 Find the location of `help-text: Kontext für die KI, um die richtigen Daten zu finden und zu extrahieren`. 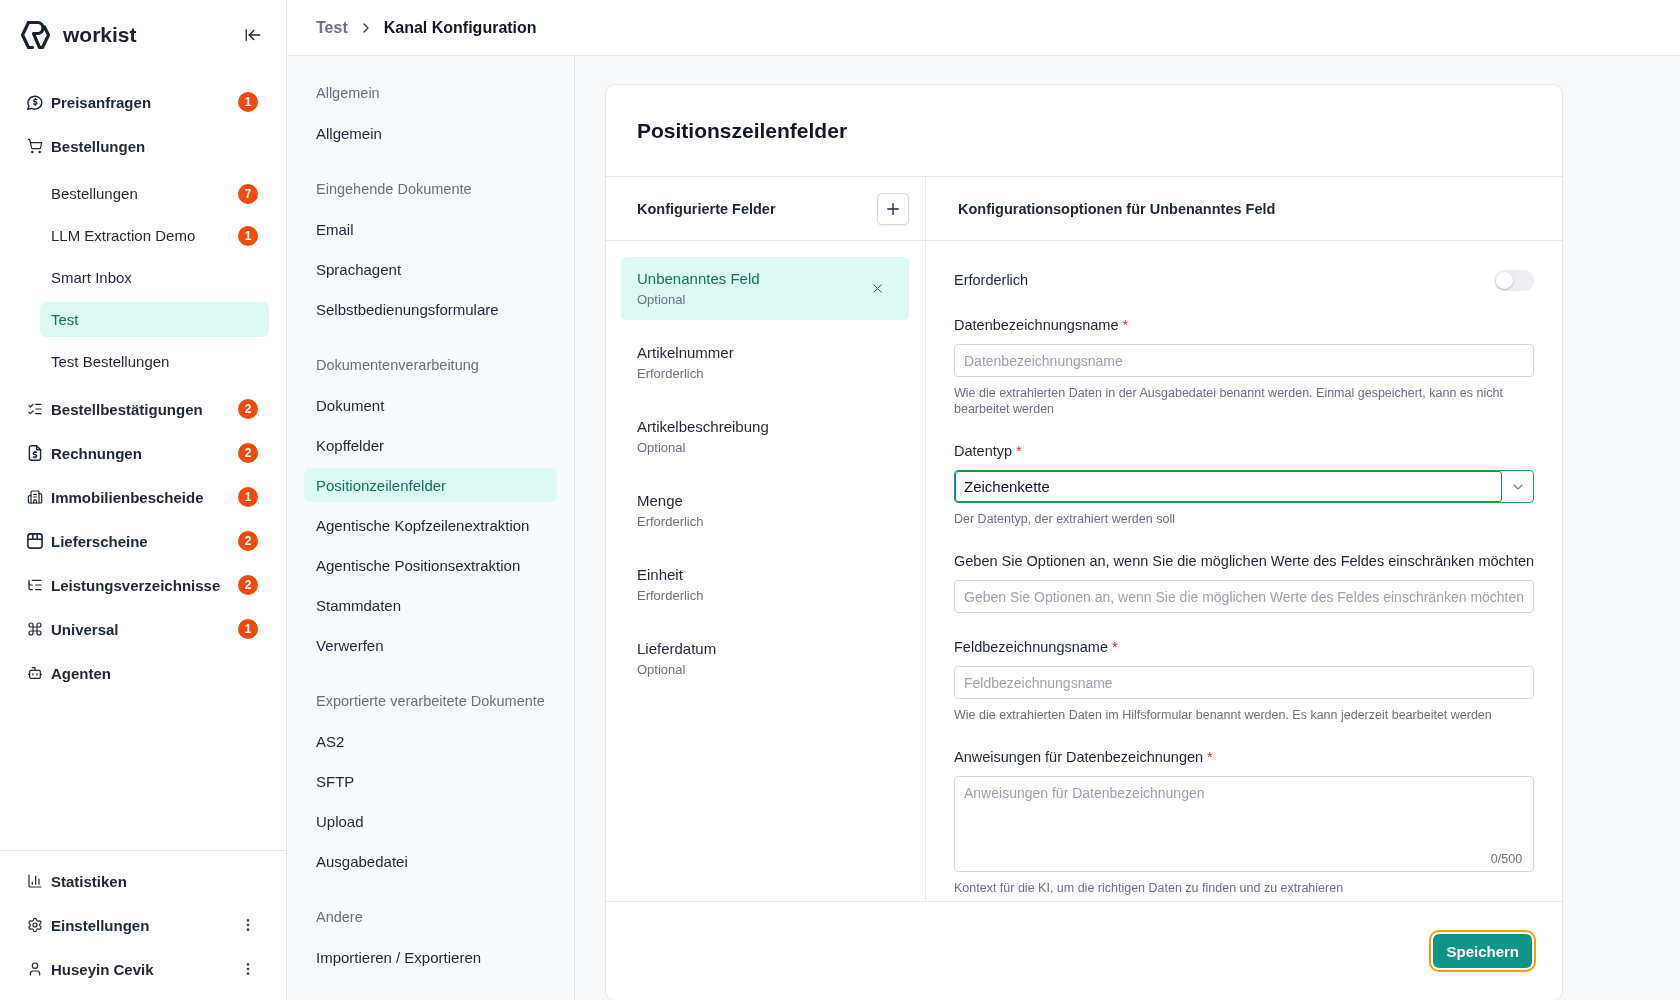

help-text: Kontext für die KI, um die richtigen Daten zu finden und zu extrahieren is located at coordinates (1149, 888).